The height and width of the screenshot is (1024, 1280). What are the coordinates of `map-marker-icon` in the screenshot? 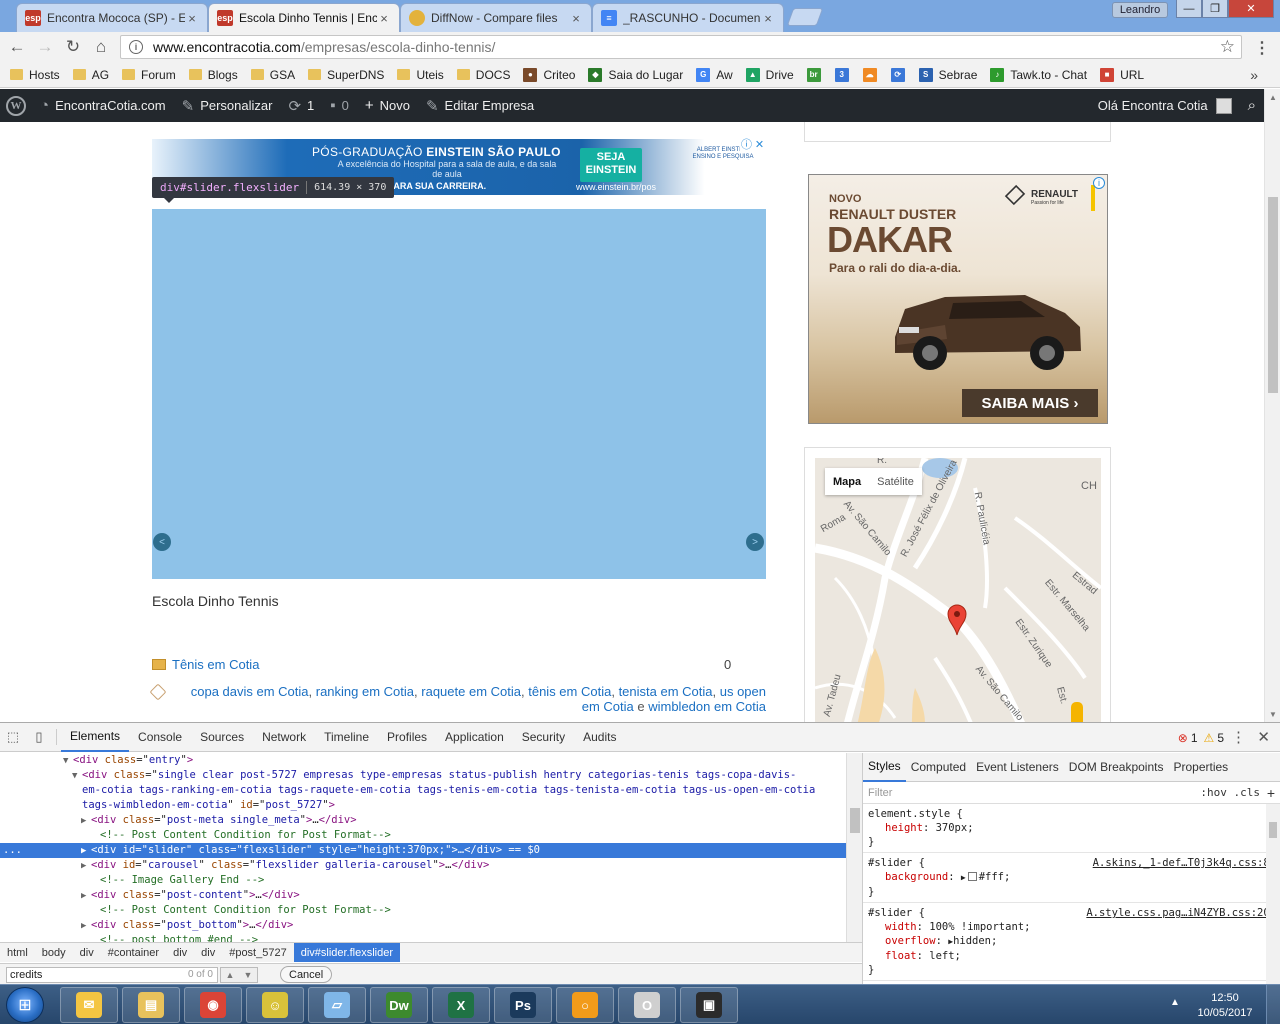 It's located at (957, 620).